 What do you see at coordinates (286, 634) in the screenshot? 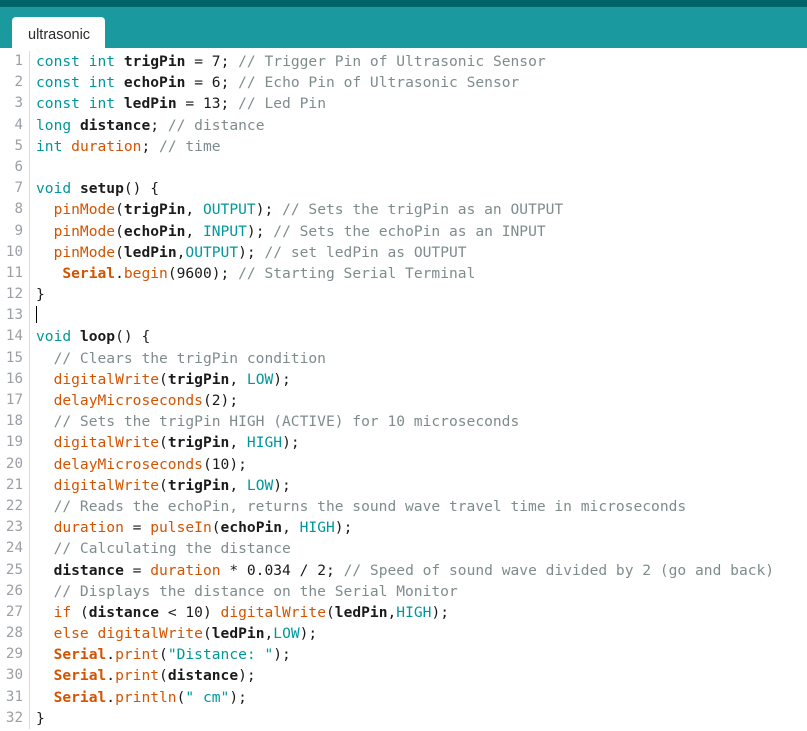
I see `code-token-const: LOW` at bounding box center [286, 634].